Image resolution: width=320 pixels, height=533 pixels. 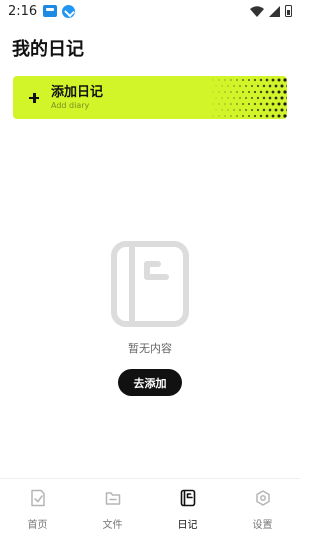 I want to click on add-diary-sublabel: Add diary, so click(x=70, y=105).